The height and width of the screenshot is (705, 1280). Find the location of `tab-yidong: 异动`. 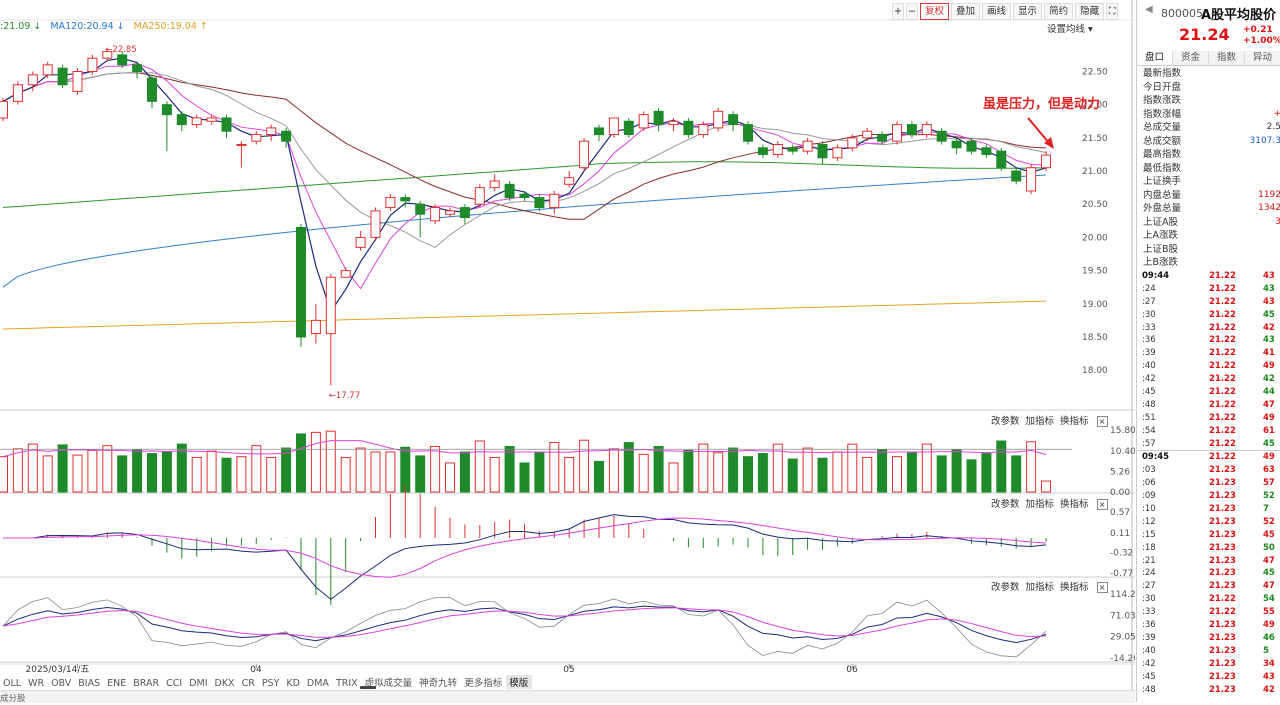

tab-yidong: 异动 is located at coordinates (1262, 58).